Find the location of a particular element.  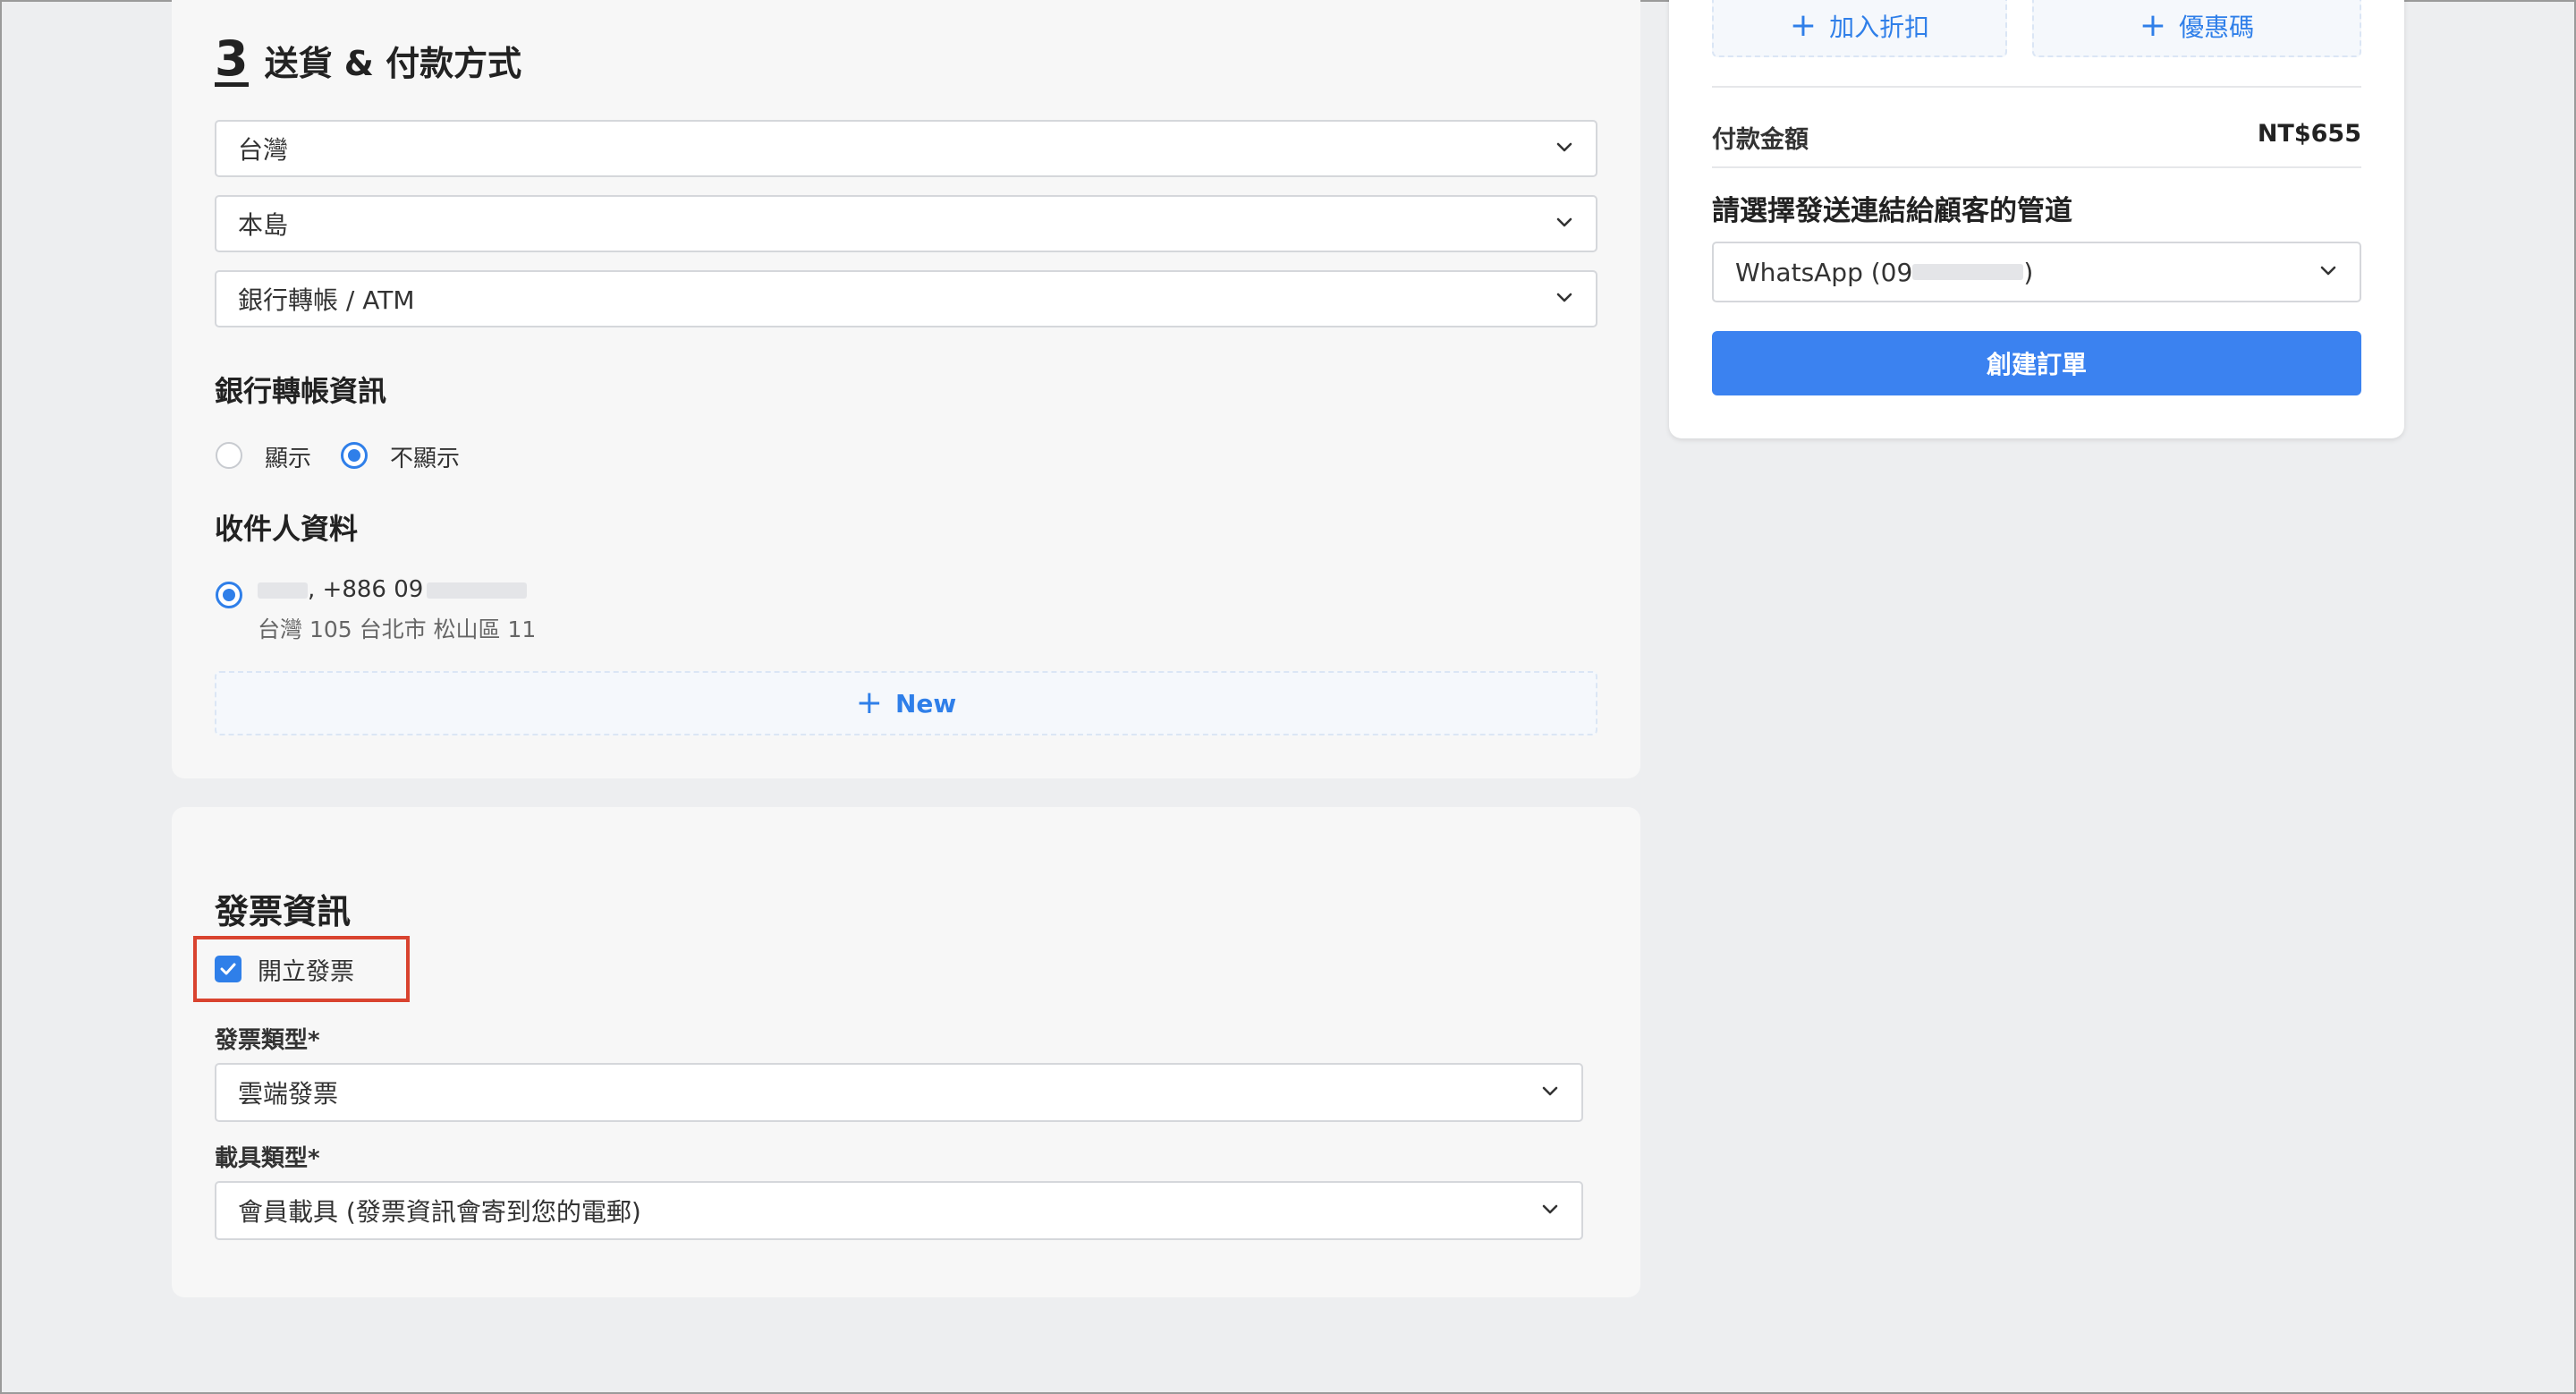

invoice-type-select: 雲端發票 is located at coordinates (899, 1092).